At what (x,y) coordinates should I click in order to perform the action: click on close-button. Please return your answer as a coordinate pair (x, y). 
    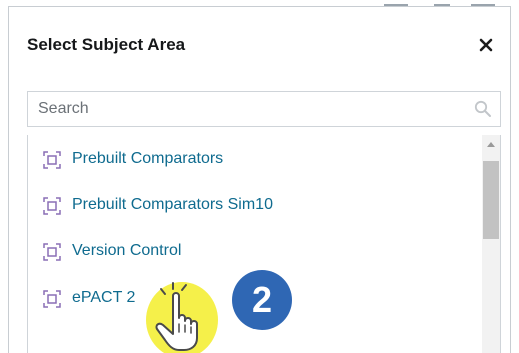
    Looking at the image, I should click on (486, 45).